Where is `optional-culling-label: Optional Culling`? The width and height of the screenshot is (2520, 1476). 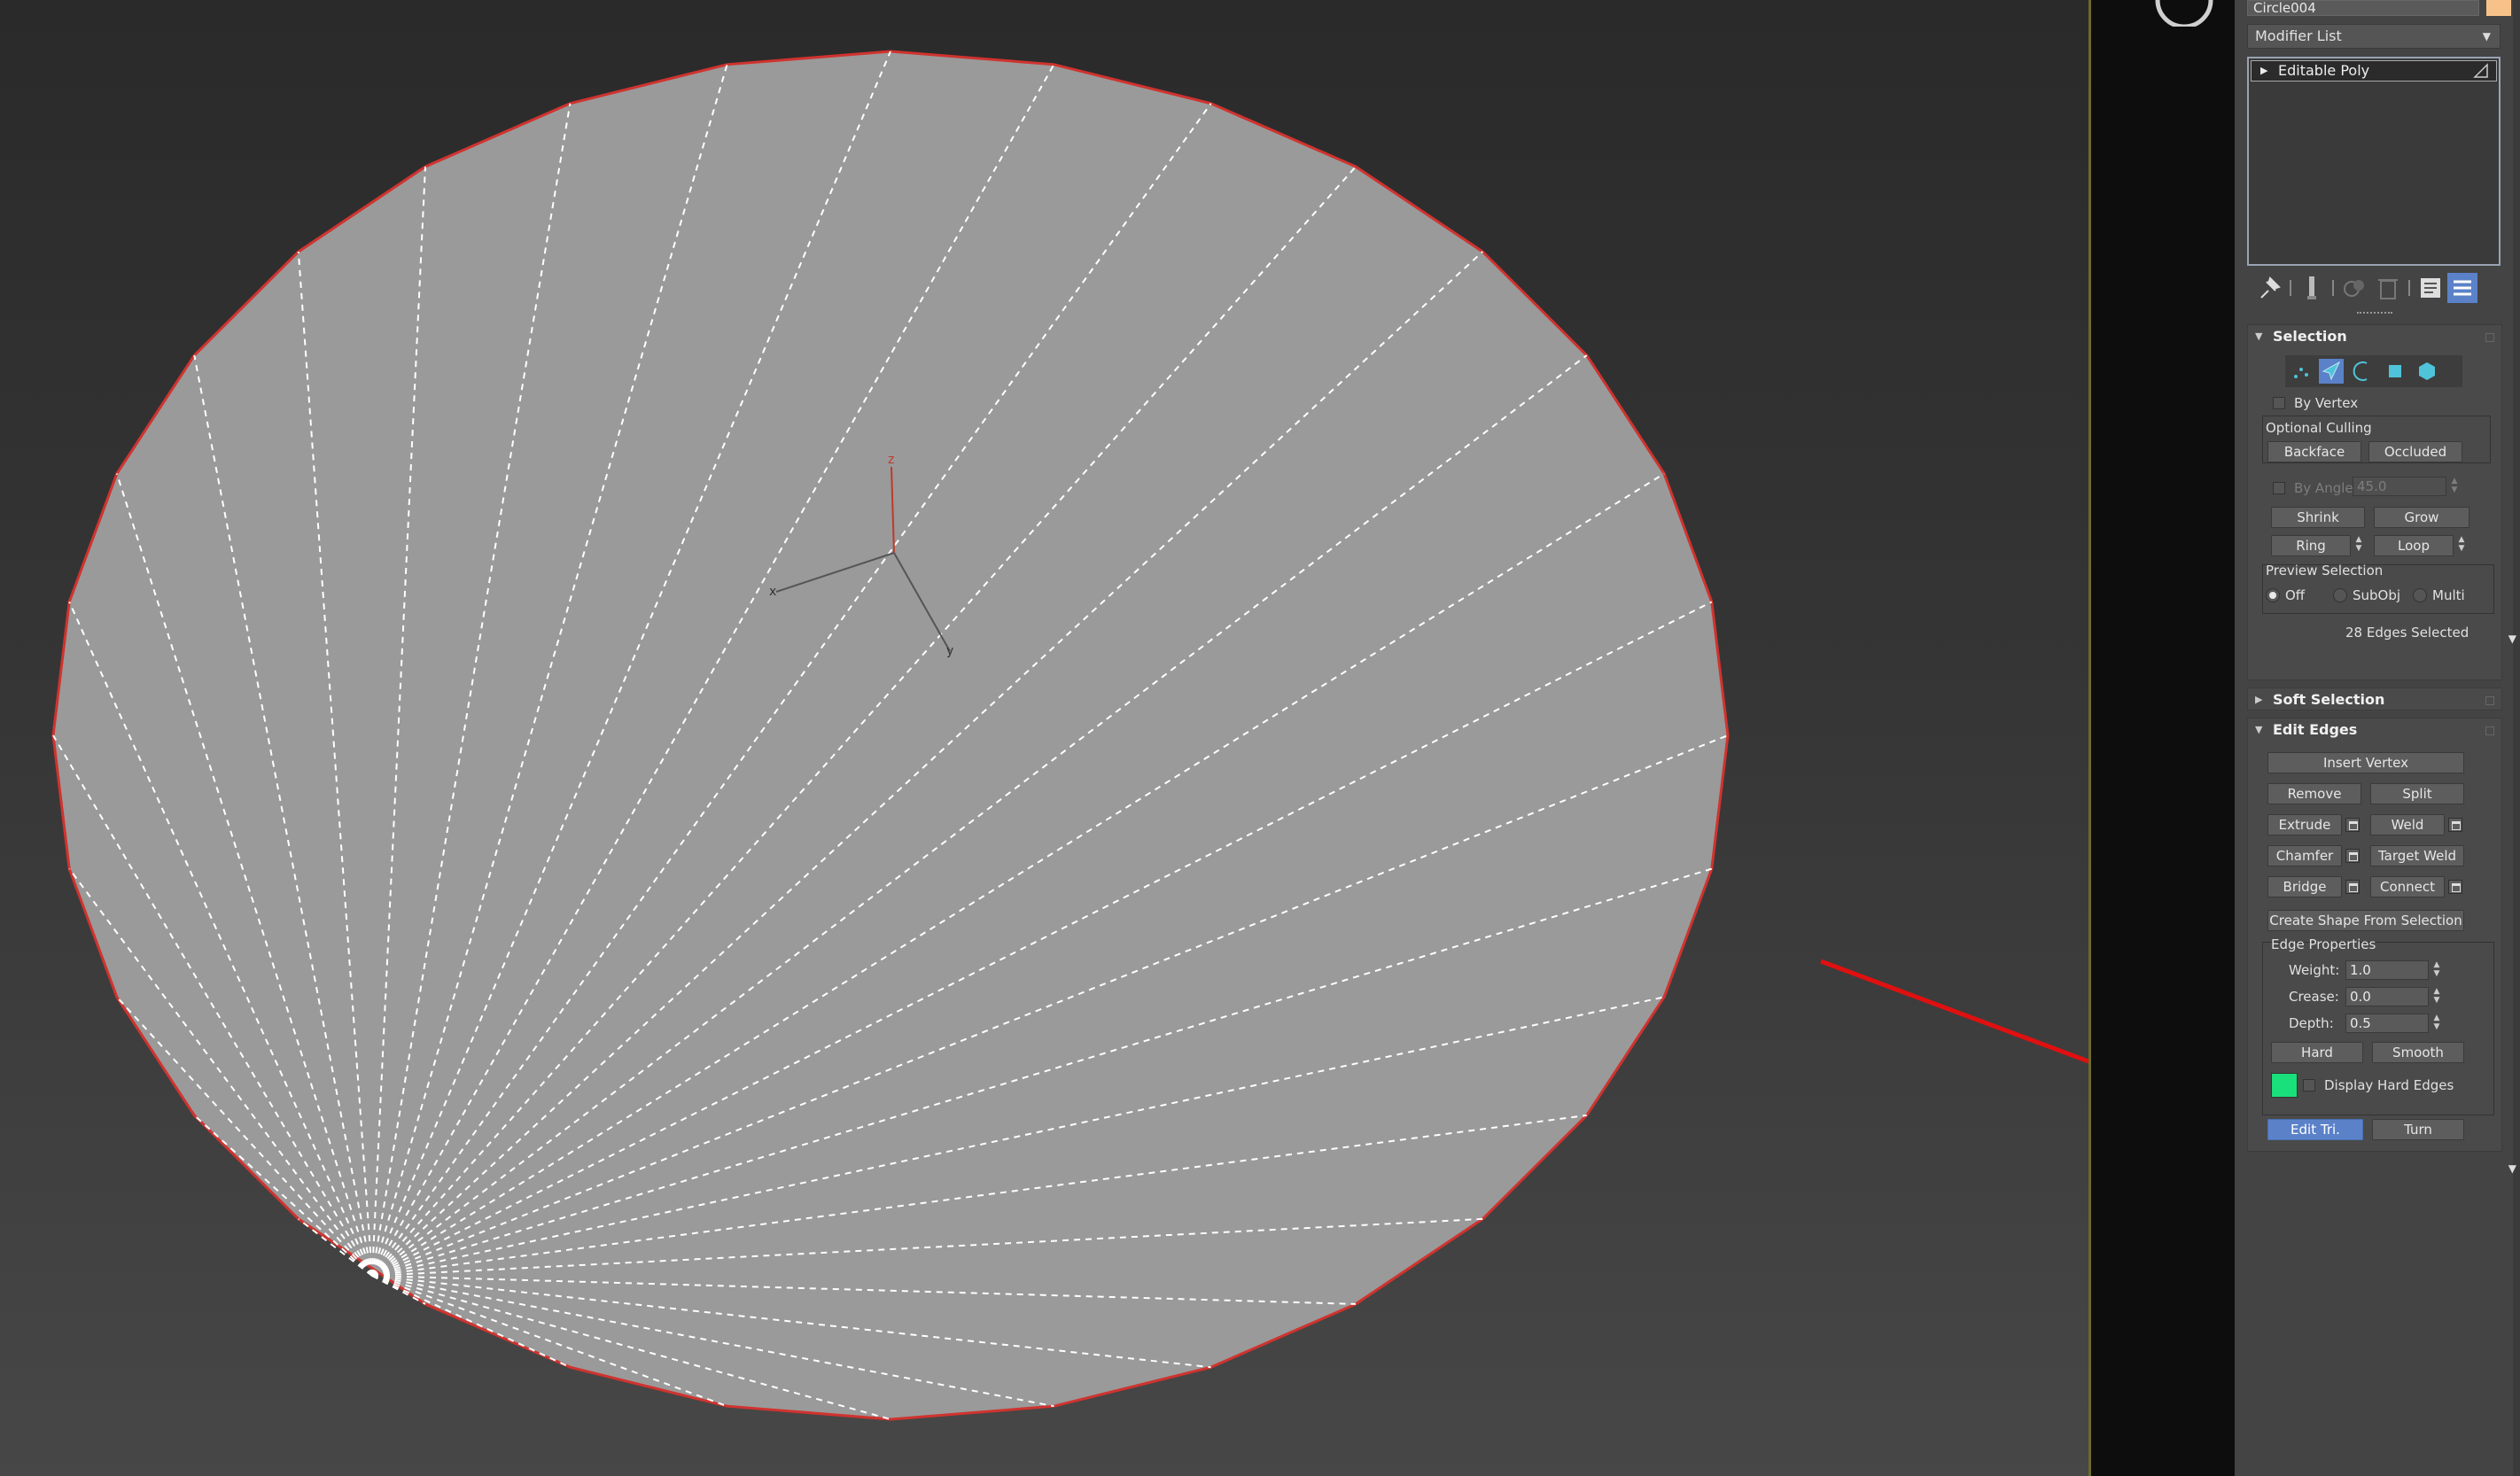 optional-culling-label: Optional Culling is located at coordinates (2319, 428).